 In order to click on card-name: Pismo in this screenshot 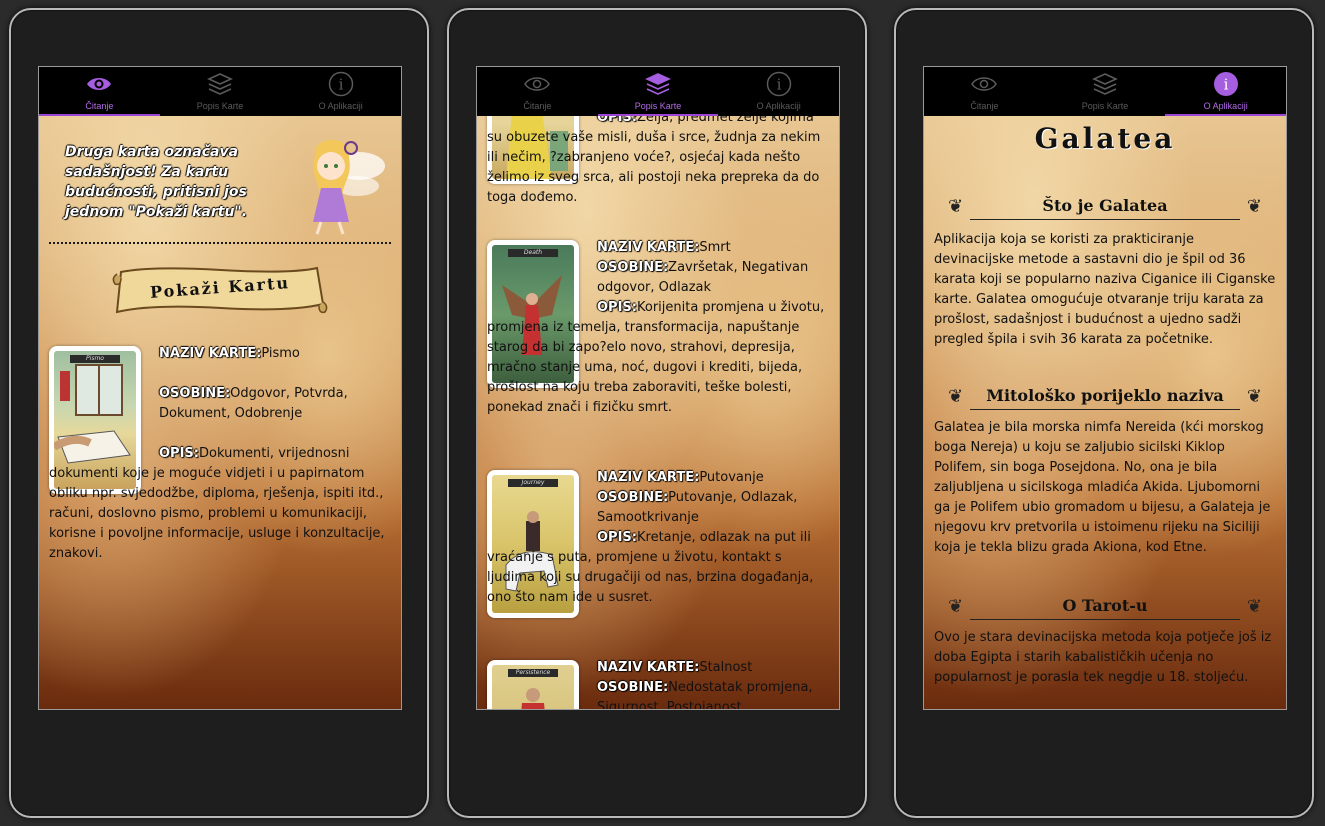, I will do `click(280, 353)`.